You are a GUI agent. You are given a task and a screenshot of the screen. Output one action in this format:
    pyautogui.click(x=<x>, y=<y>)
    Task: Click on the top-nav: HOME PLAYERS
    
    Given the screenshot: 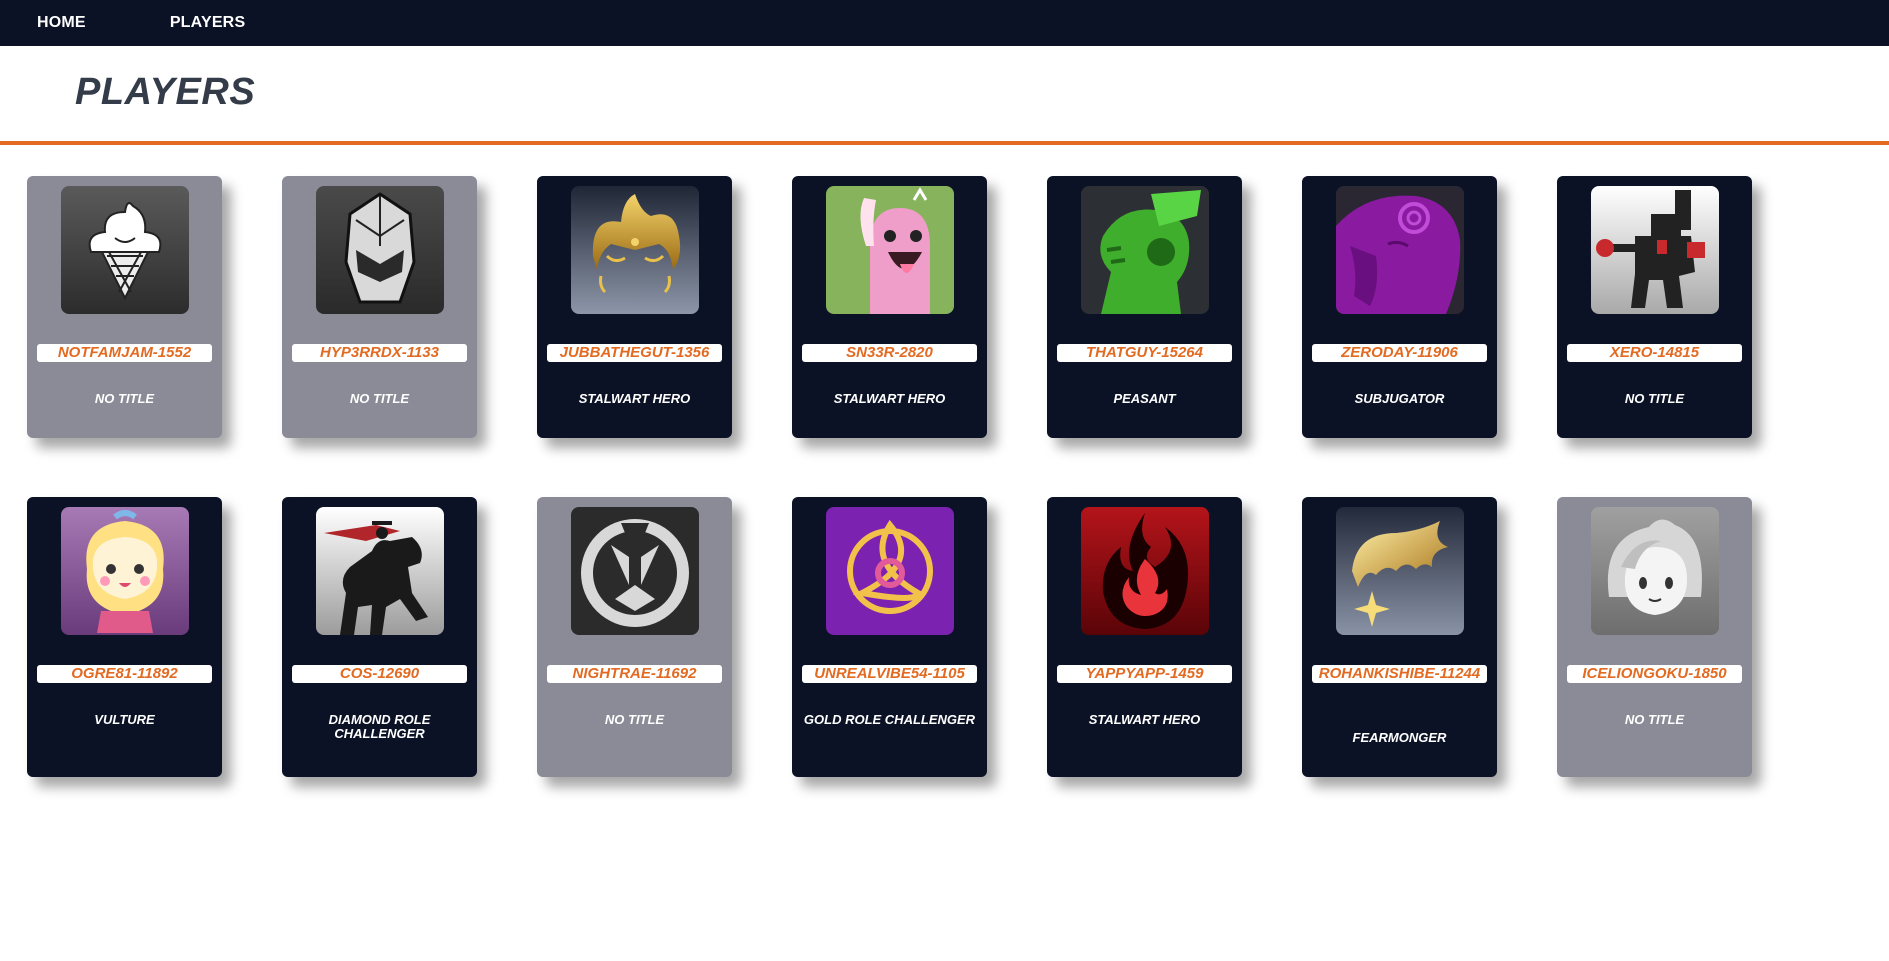 What is the action you would take?
    pyautogui.click(x=944, y=23)
    